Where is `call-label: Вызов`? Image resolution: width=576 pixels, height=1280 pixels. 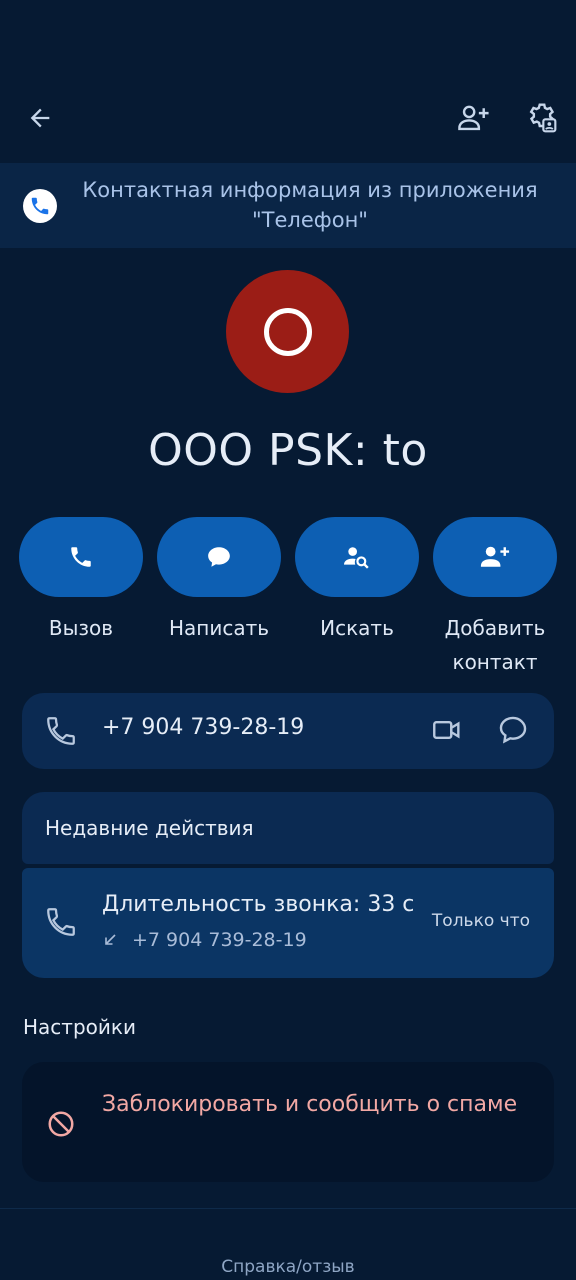 call-label: Вызов is located at coordinates (81, 628).